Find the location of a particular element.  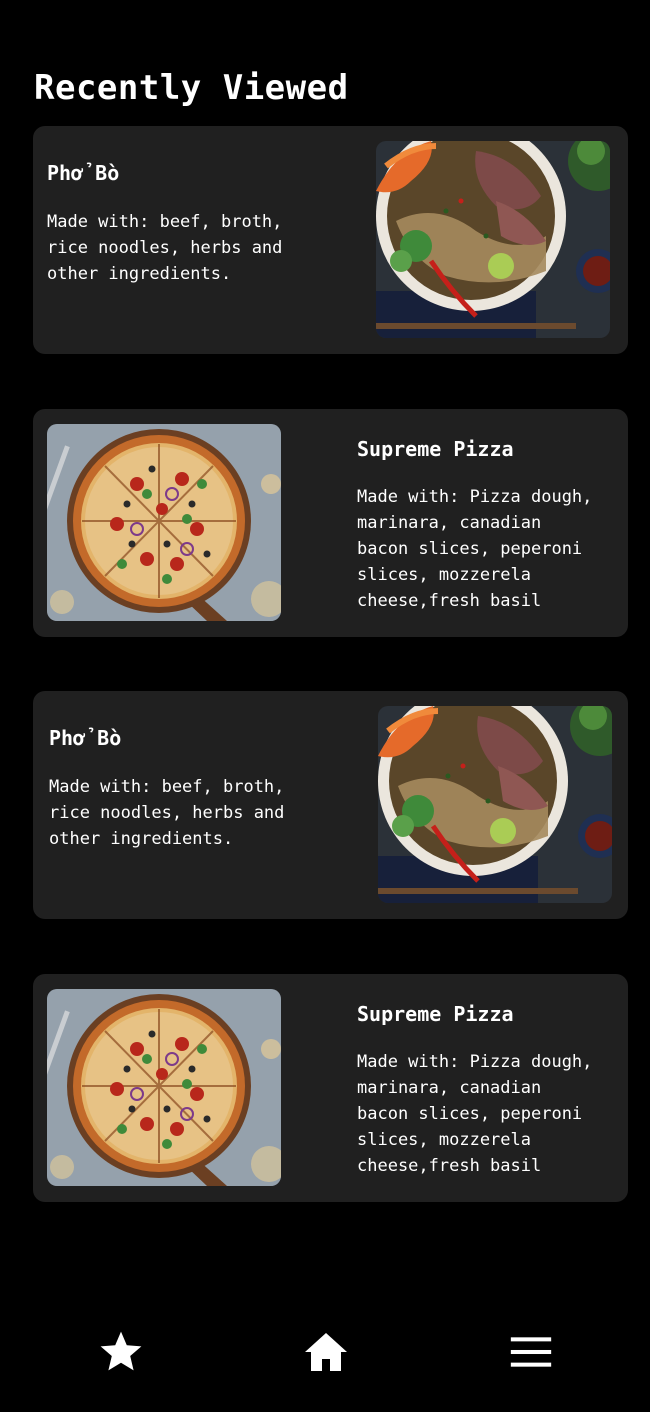

hamburger-menu-icon is located at coordinates (531, 1352).